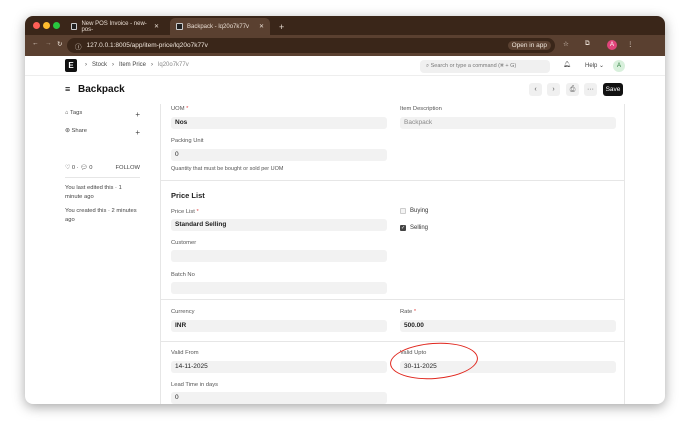 The height and width of the screenshot is (436, 690). What do you see at coordinates (79, 131) in the screenshot?
I see `share-label: Share` at bounding box center [79, 131].